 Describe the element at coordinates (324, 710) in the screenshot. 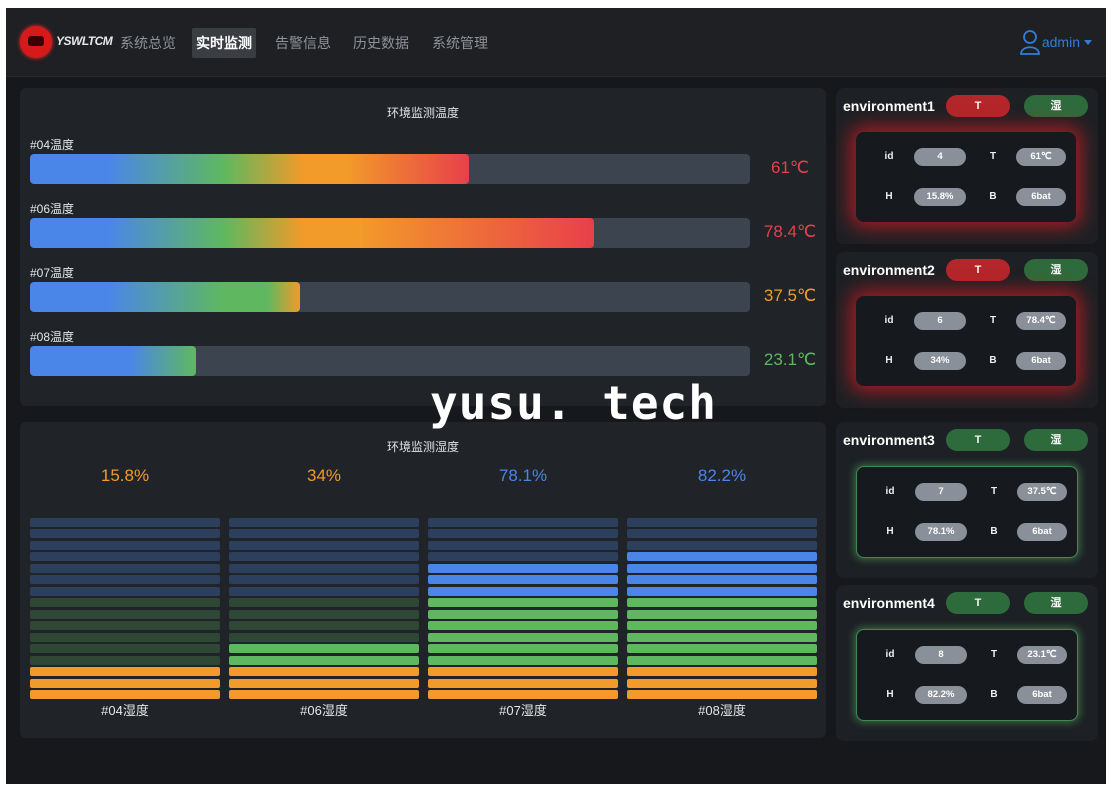

I see `humidity-label: #06湿度` at that location.